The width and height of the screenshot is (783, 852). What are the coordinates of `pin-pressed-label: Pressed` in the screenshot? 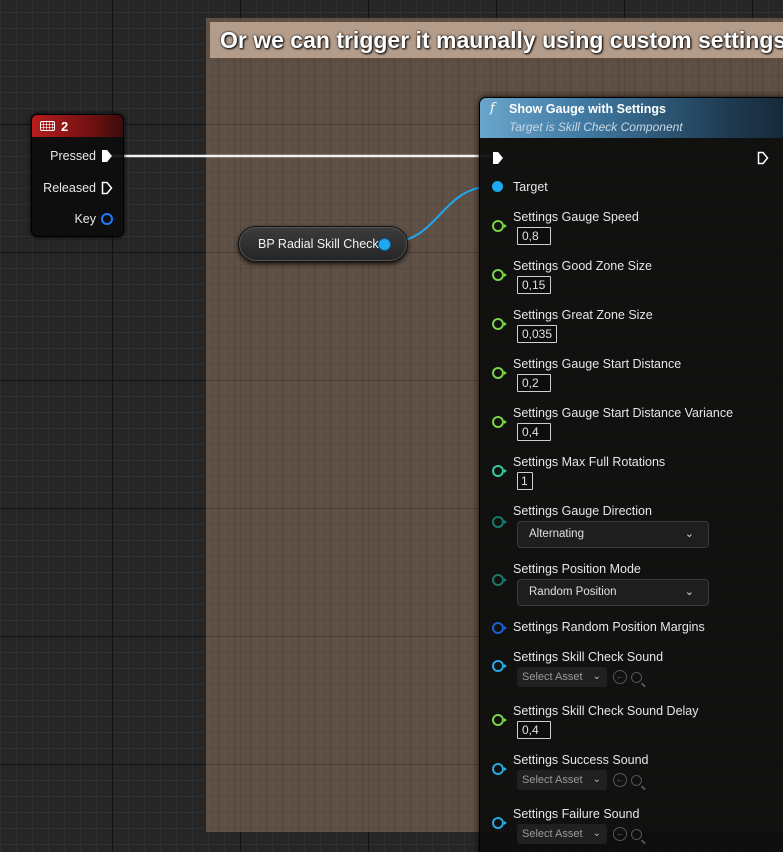 It's located at (73, 156).